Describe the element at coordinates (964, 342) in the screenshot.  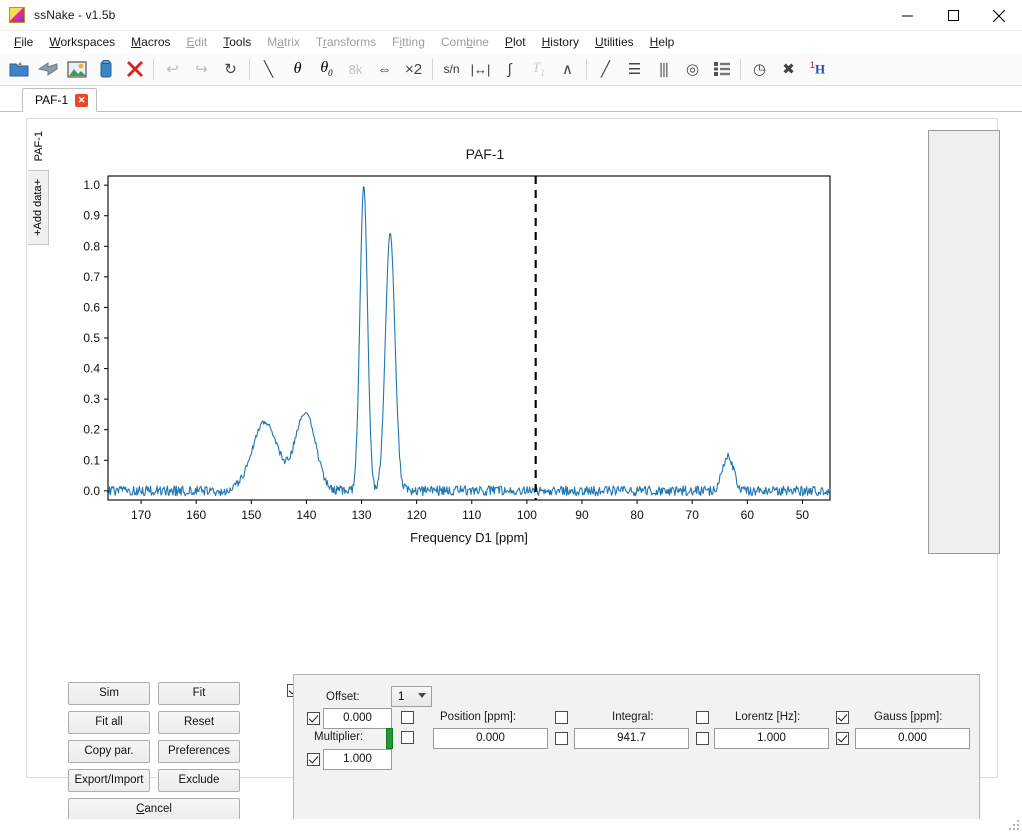
I see `side-info-panel` at that location.